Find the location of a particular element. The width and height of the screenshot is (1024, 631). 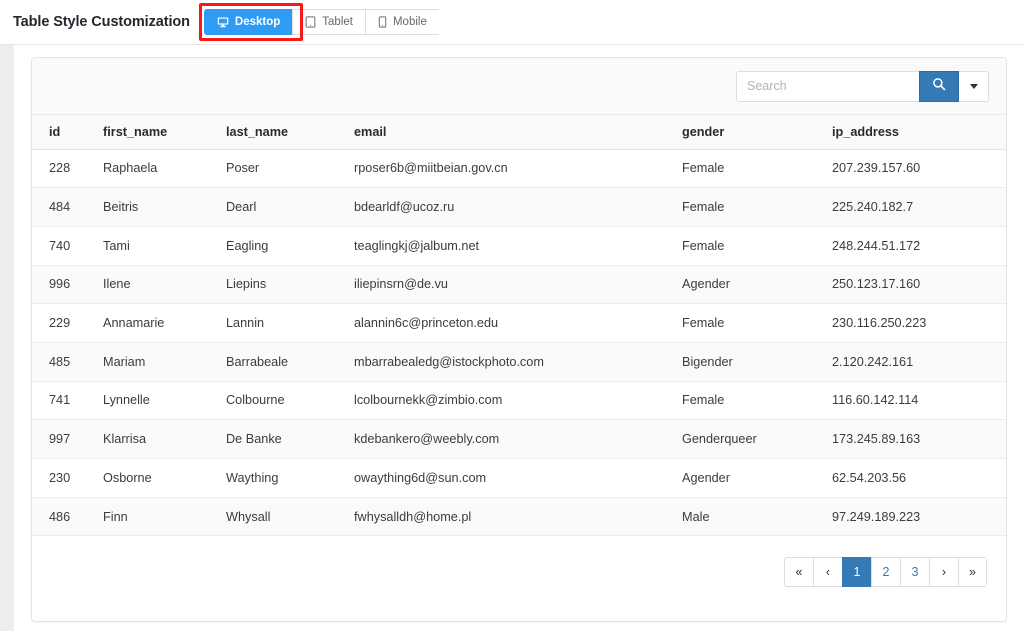

cell-ip-address: 97.249.189.223 is located at coordinates (915, 517).